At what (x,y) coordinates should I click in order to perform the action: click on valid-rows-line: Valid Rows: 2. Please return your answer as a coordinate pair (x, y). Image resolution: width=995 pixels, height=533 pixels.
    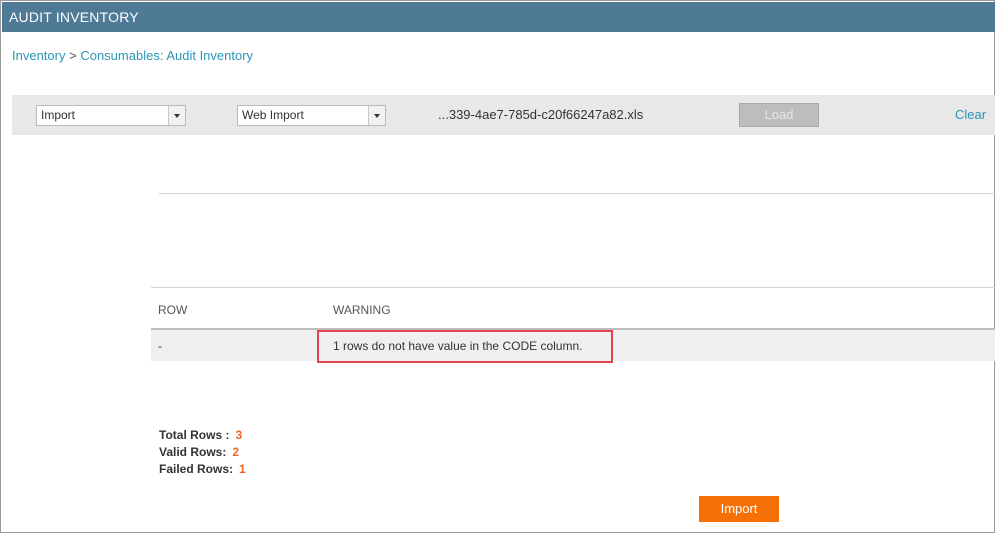
    Looking at the image, I should click on (202, 452).